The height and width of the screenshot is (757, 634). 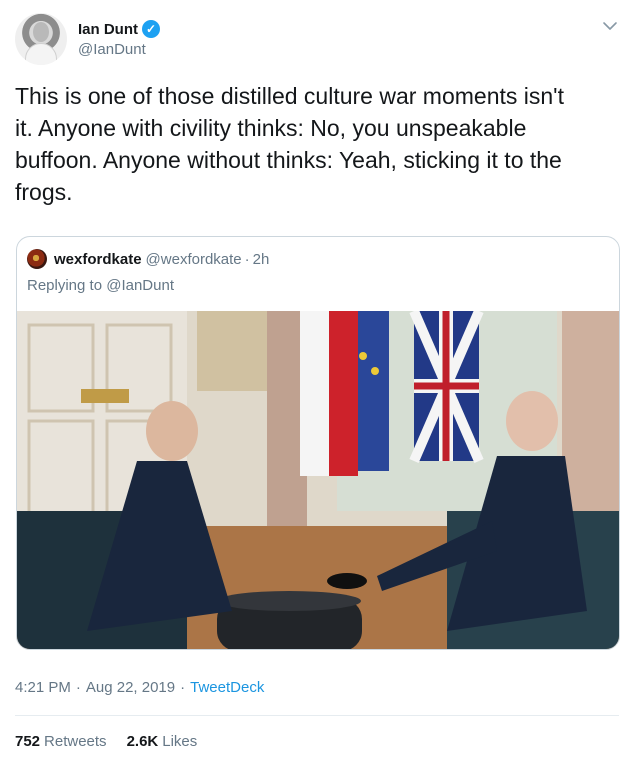 I want to click on quoted-display-name: wexfordkate, so click(x=98, y=259).